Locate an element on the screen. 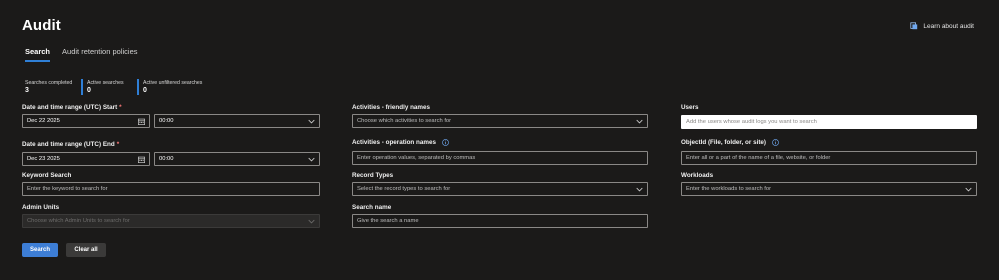 This screenshot has width=999, height=280. end-date-label: Date and time range (UTC) End * is located at coordinates (70, 144).